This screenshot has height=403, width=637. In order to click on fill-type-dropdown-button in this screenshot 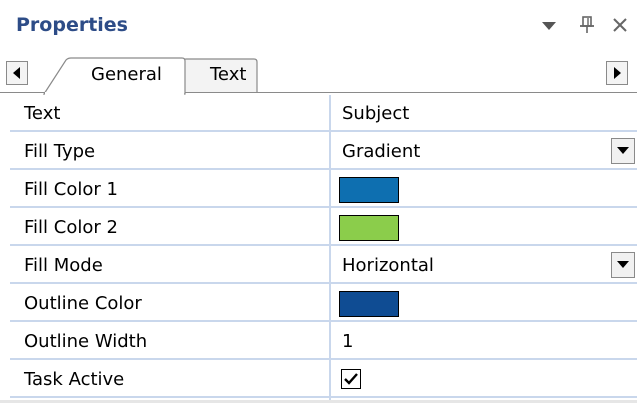, I will do `click(623, 151)`.